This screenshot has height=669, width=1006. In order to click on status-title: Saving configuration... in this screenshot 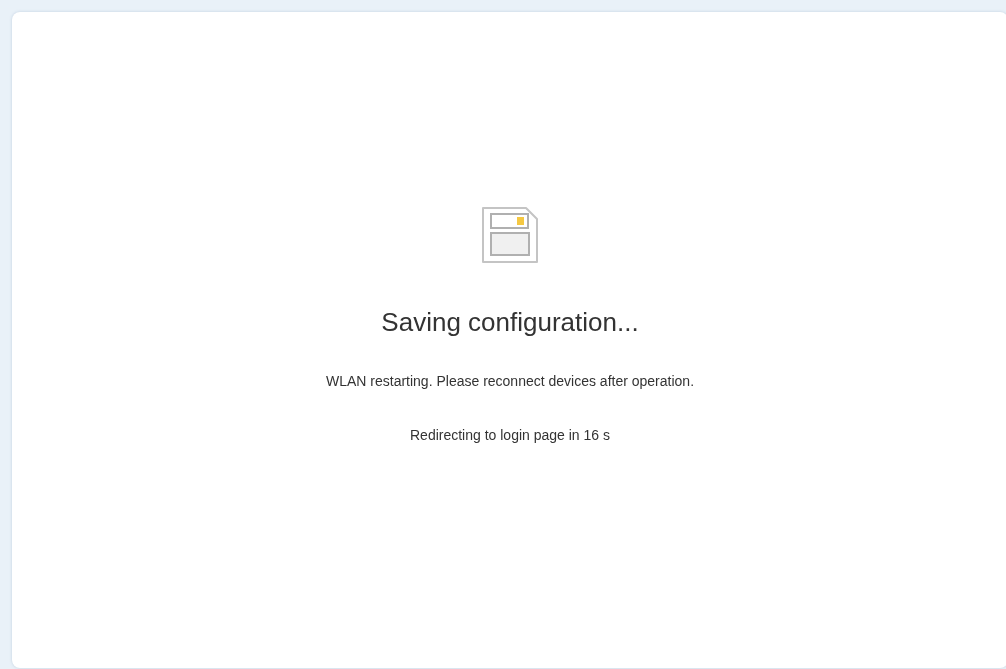, I will do `click(510, 322)`.